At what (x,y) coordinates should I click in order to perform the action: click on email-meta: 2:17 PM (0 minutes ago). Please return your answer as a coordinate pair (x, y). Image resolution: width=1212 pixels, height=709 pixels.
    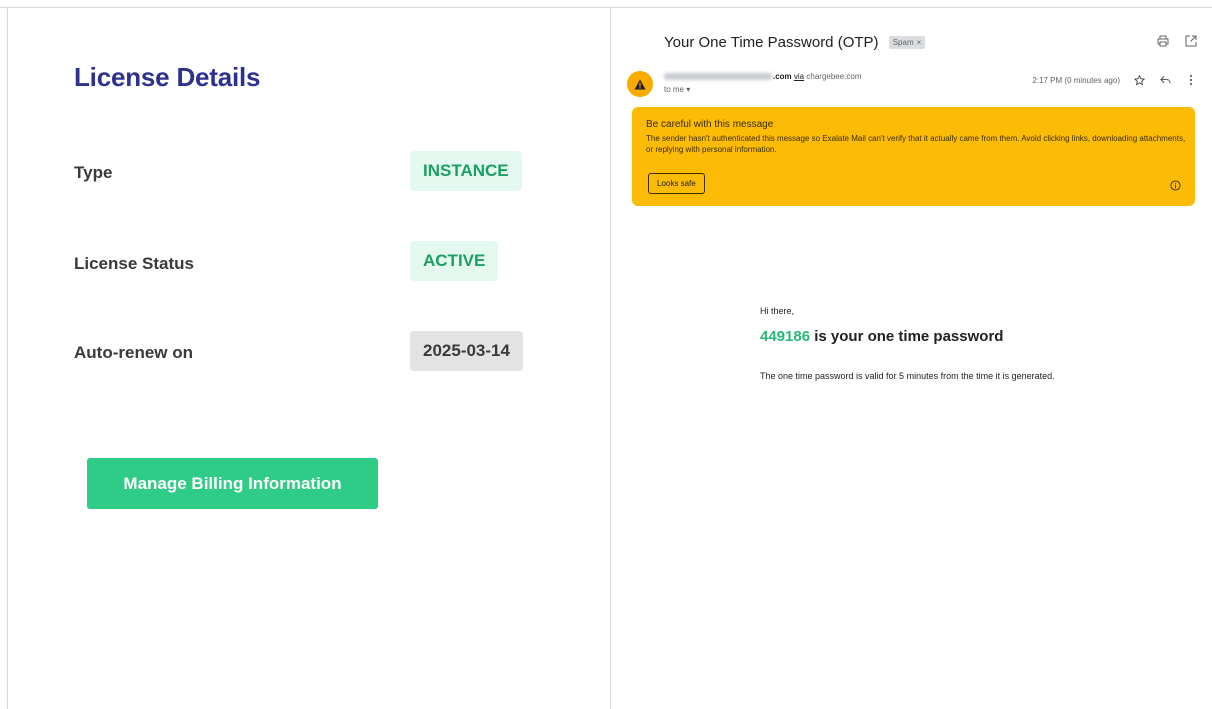
    Looking at the image, I should click on (1115, 80).